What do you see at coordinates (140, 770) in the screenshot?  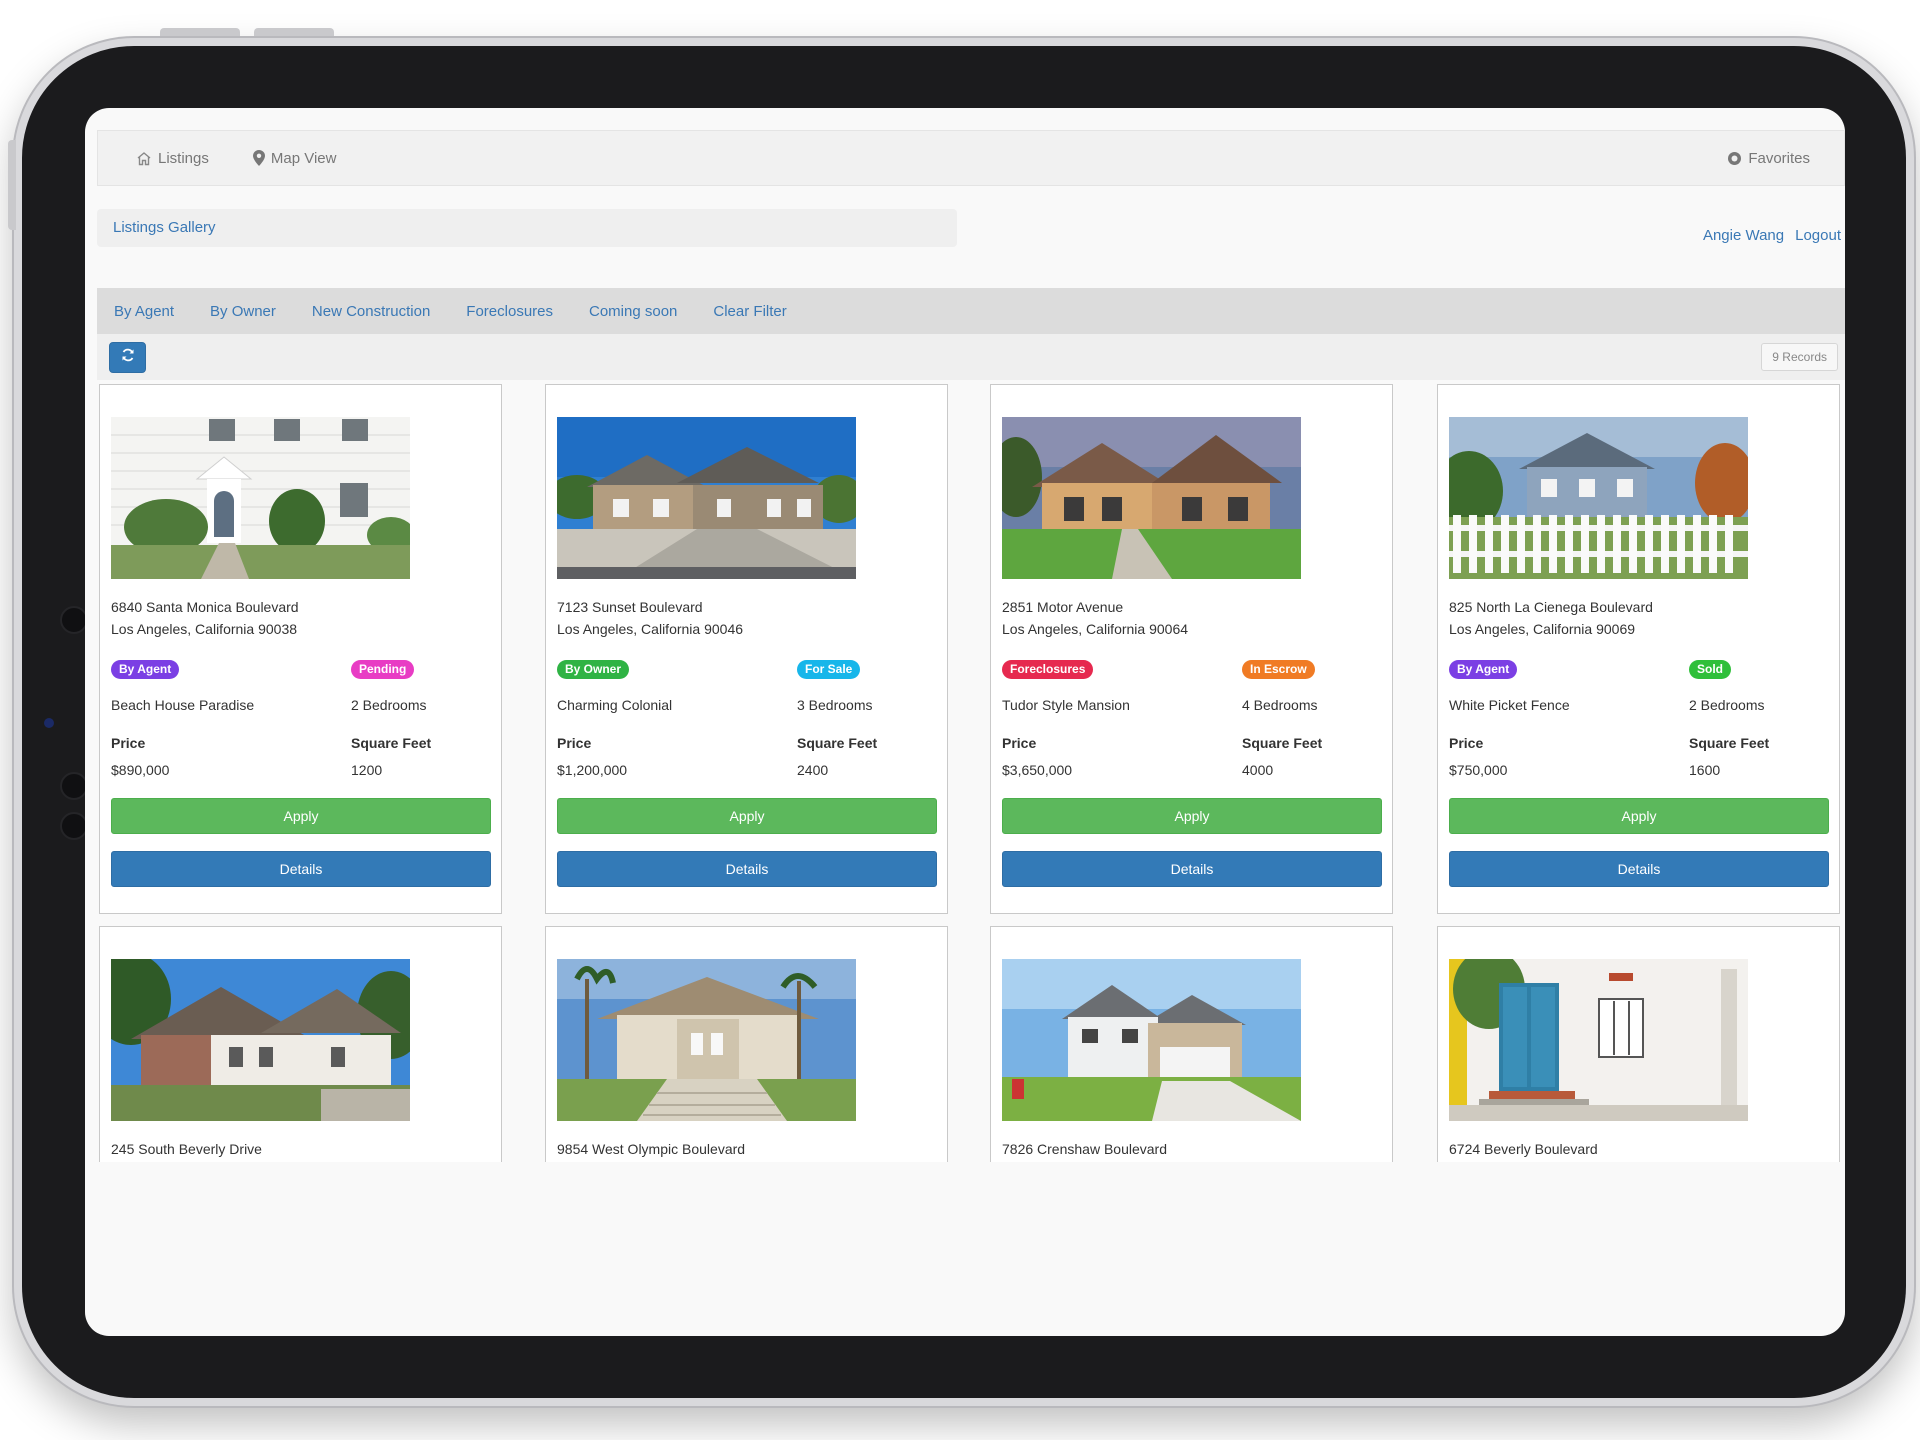 I see `listing-price: $890,000` at bounding box center [140, 770].